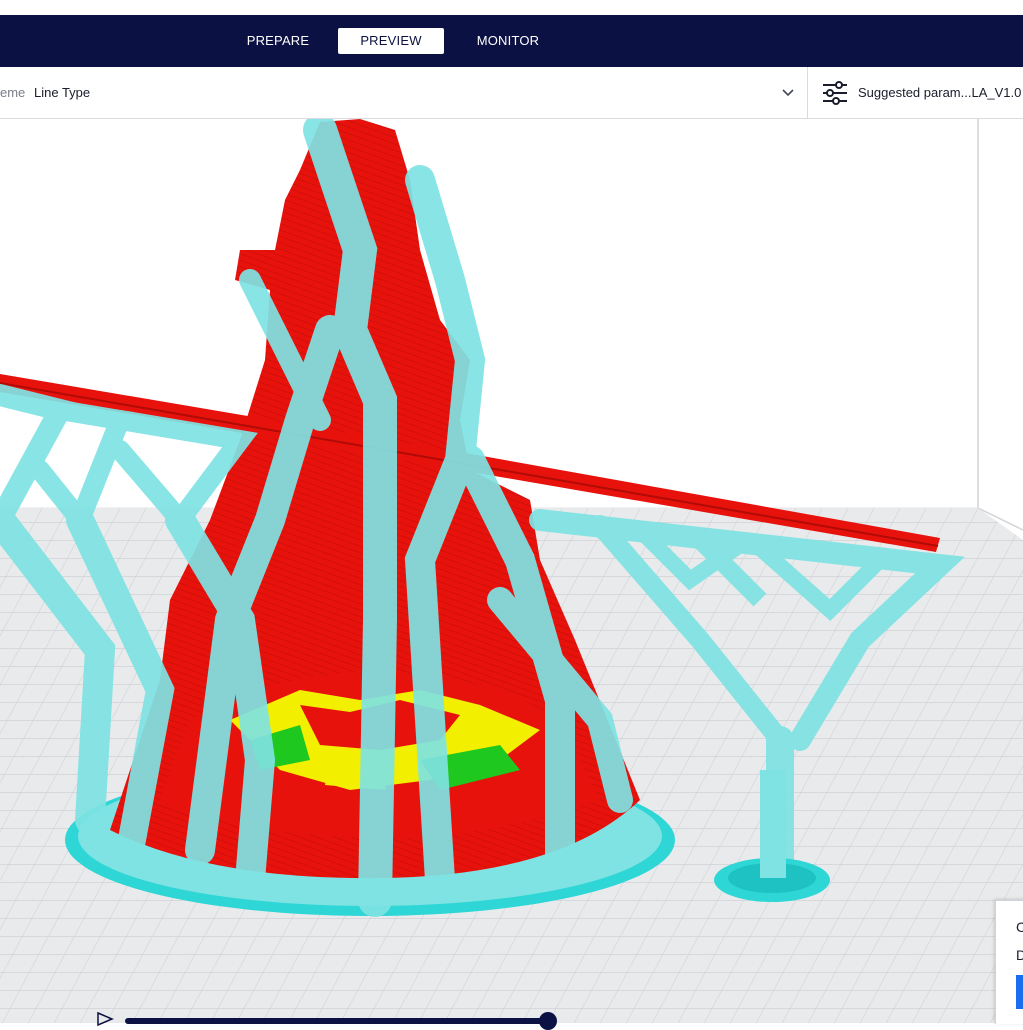 Image resolution: width=1023 pixels, height=1030 pixels. Describe the element at coordinates (1019, 955) in the screenshot. I see `panel-text-fragment-2: D` at that location.